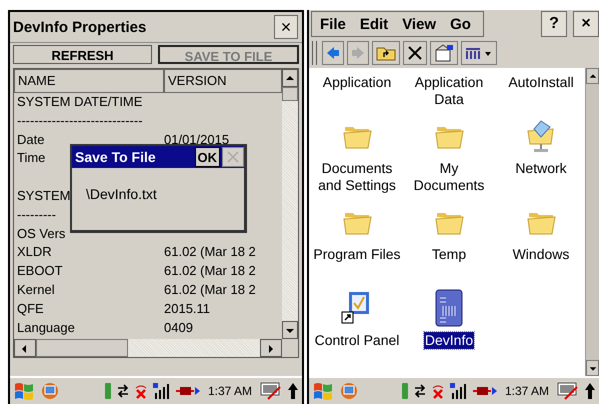 The image size is (599, 404). I want to click on back-button, so click(333, 53).